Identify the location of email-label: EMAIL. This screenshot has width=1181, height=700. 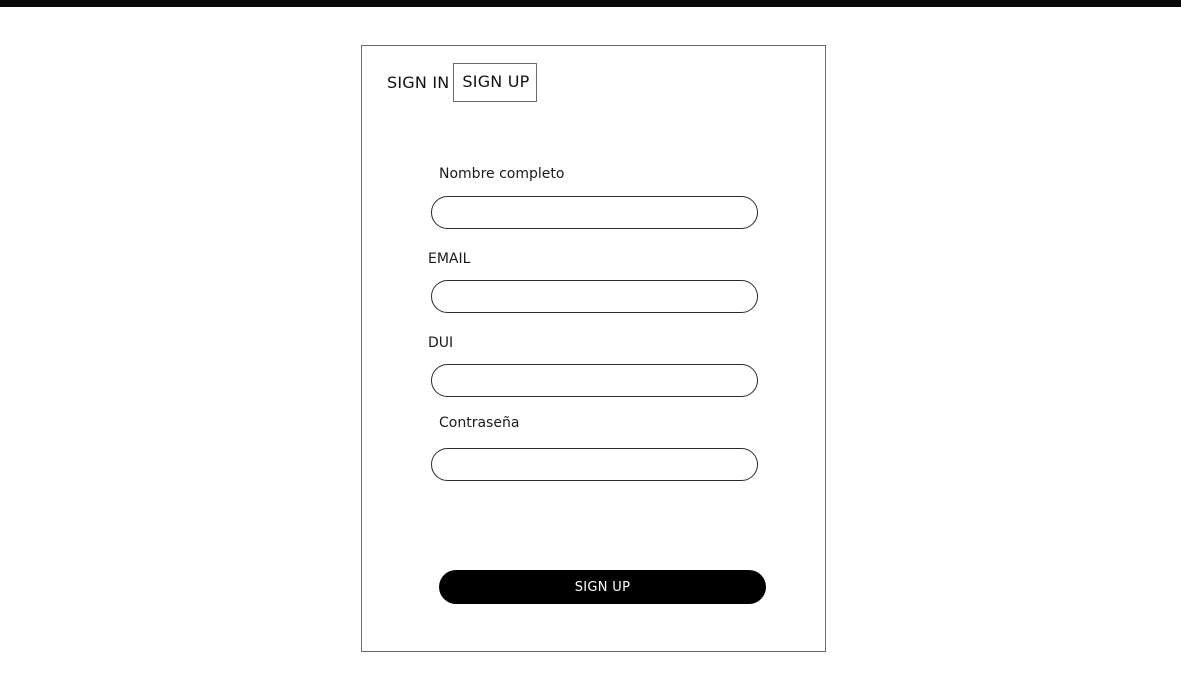
(449, 259).